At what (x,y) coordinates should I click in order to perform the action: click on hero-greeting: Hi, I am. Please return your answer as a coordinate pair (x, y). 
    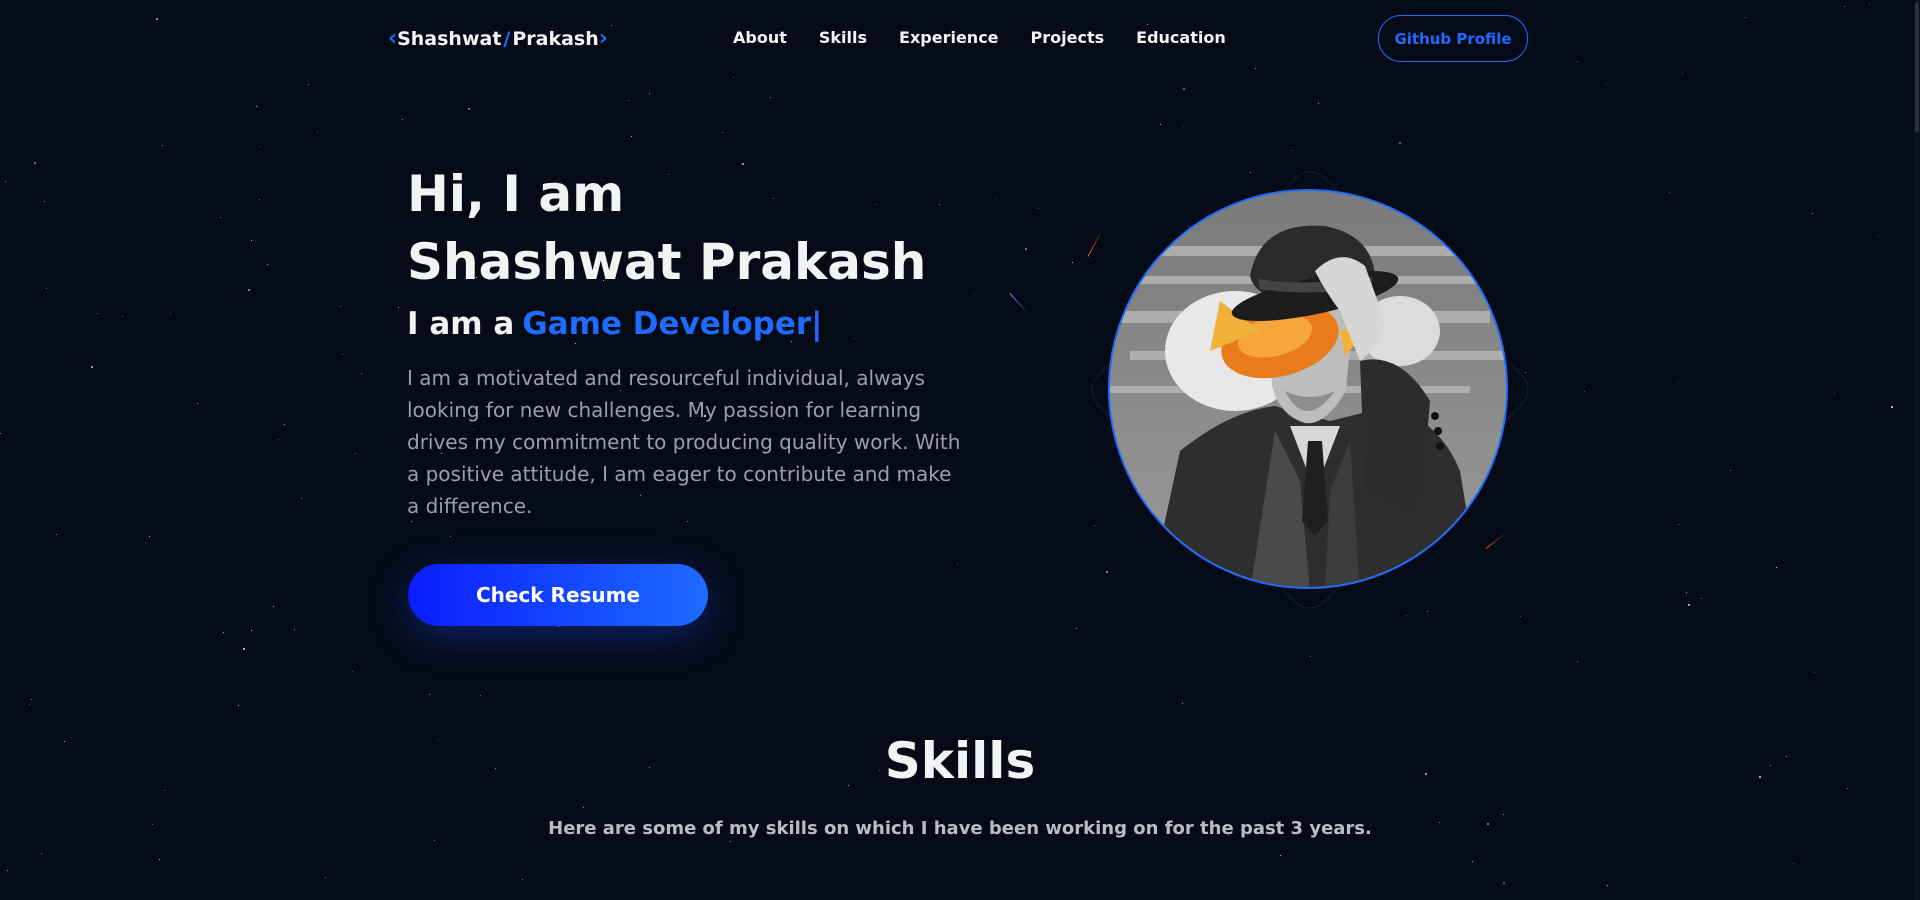
    Looking at the image, I should click on (516, 194).